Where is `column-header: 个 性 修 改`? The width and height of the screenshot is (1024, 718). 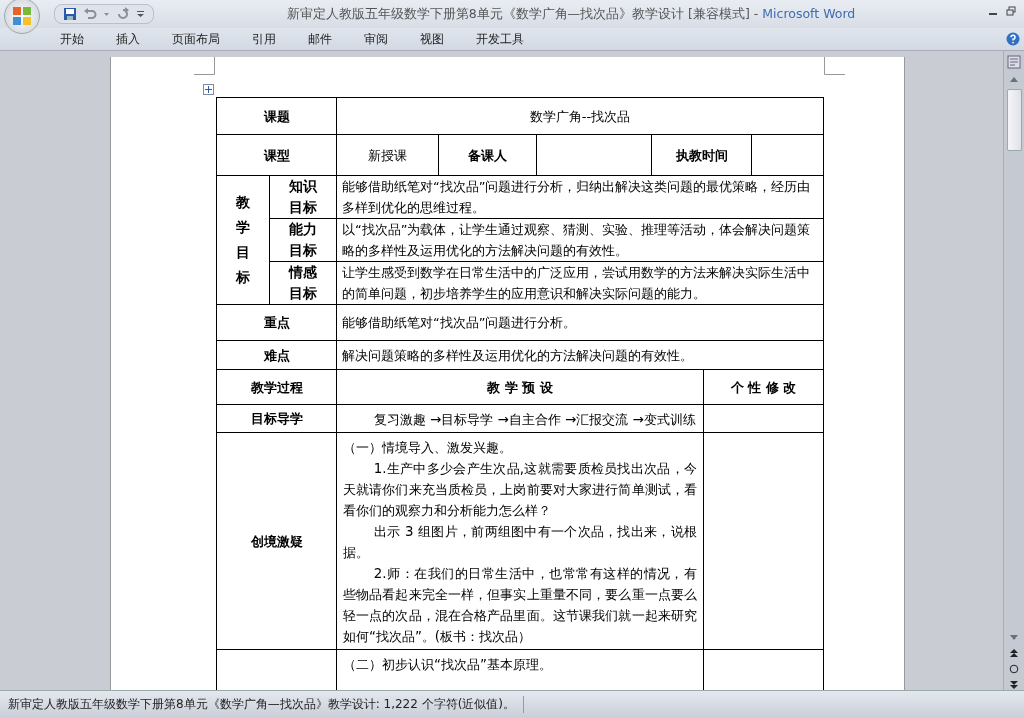 column-header: 个 性 修 改 is located at coordinates (763, 387).